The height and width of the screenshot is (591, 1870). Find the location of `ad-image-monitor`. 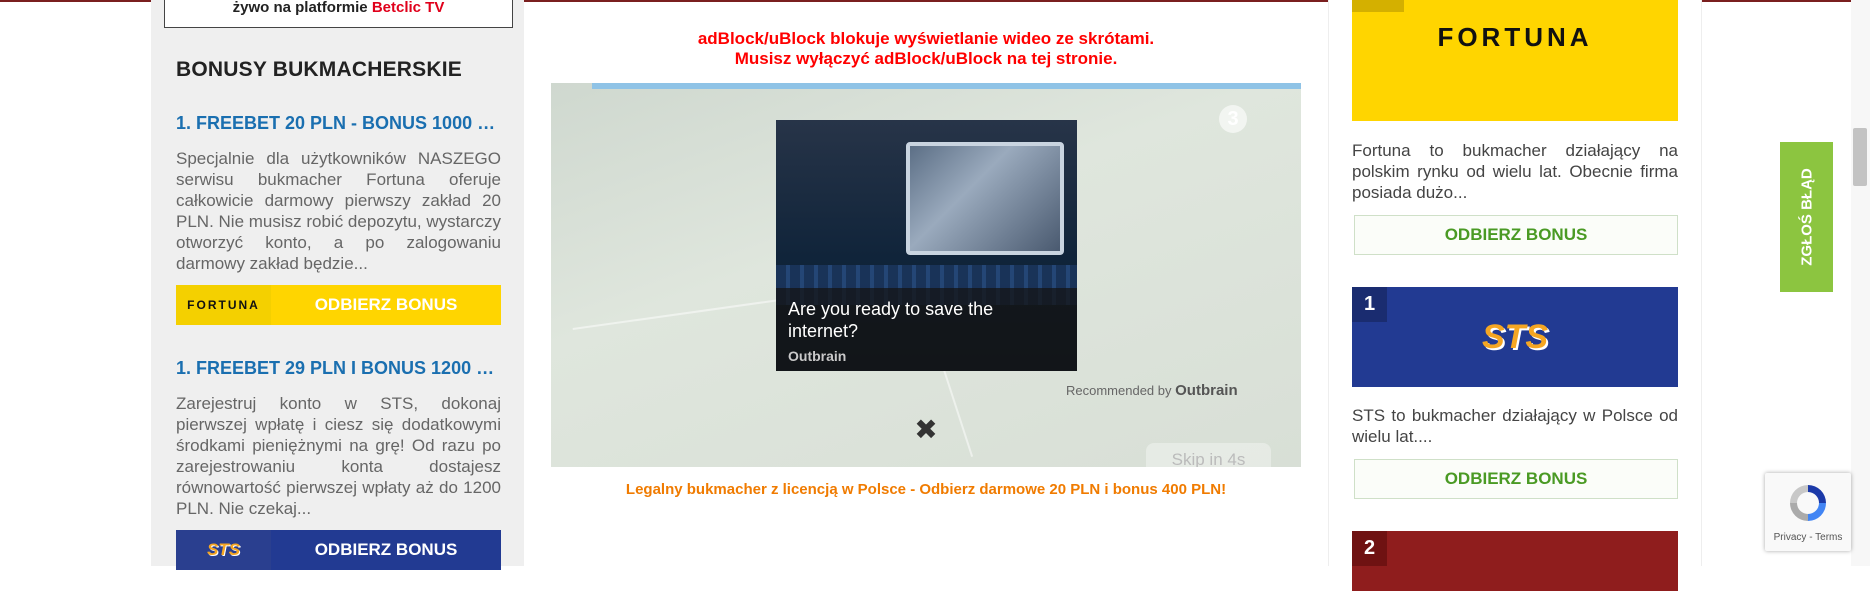

ad-image-monitor is located at coordinates (985, 198).